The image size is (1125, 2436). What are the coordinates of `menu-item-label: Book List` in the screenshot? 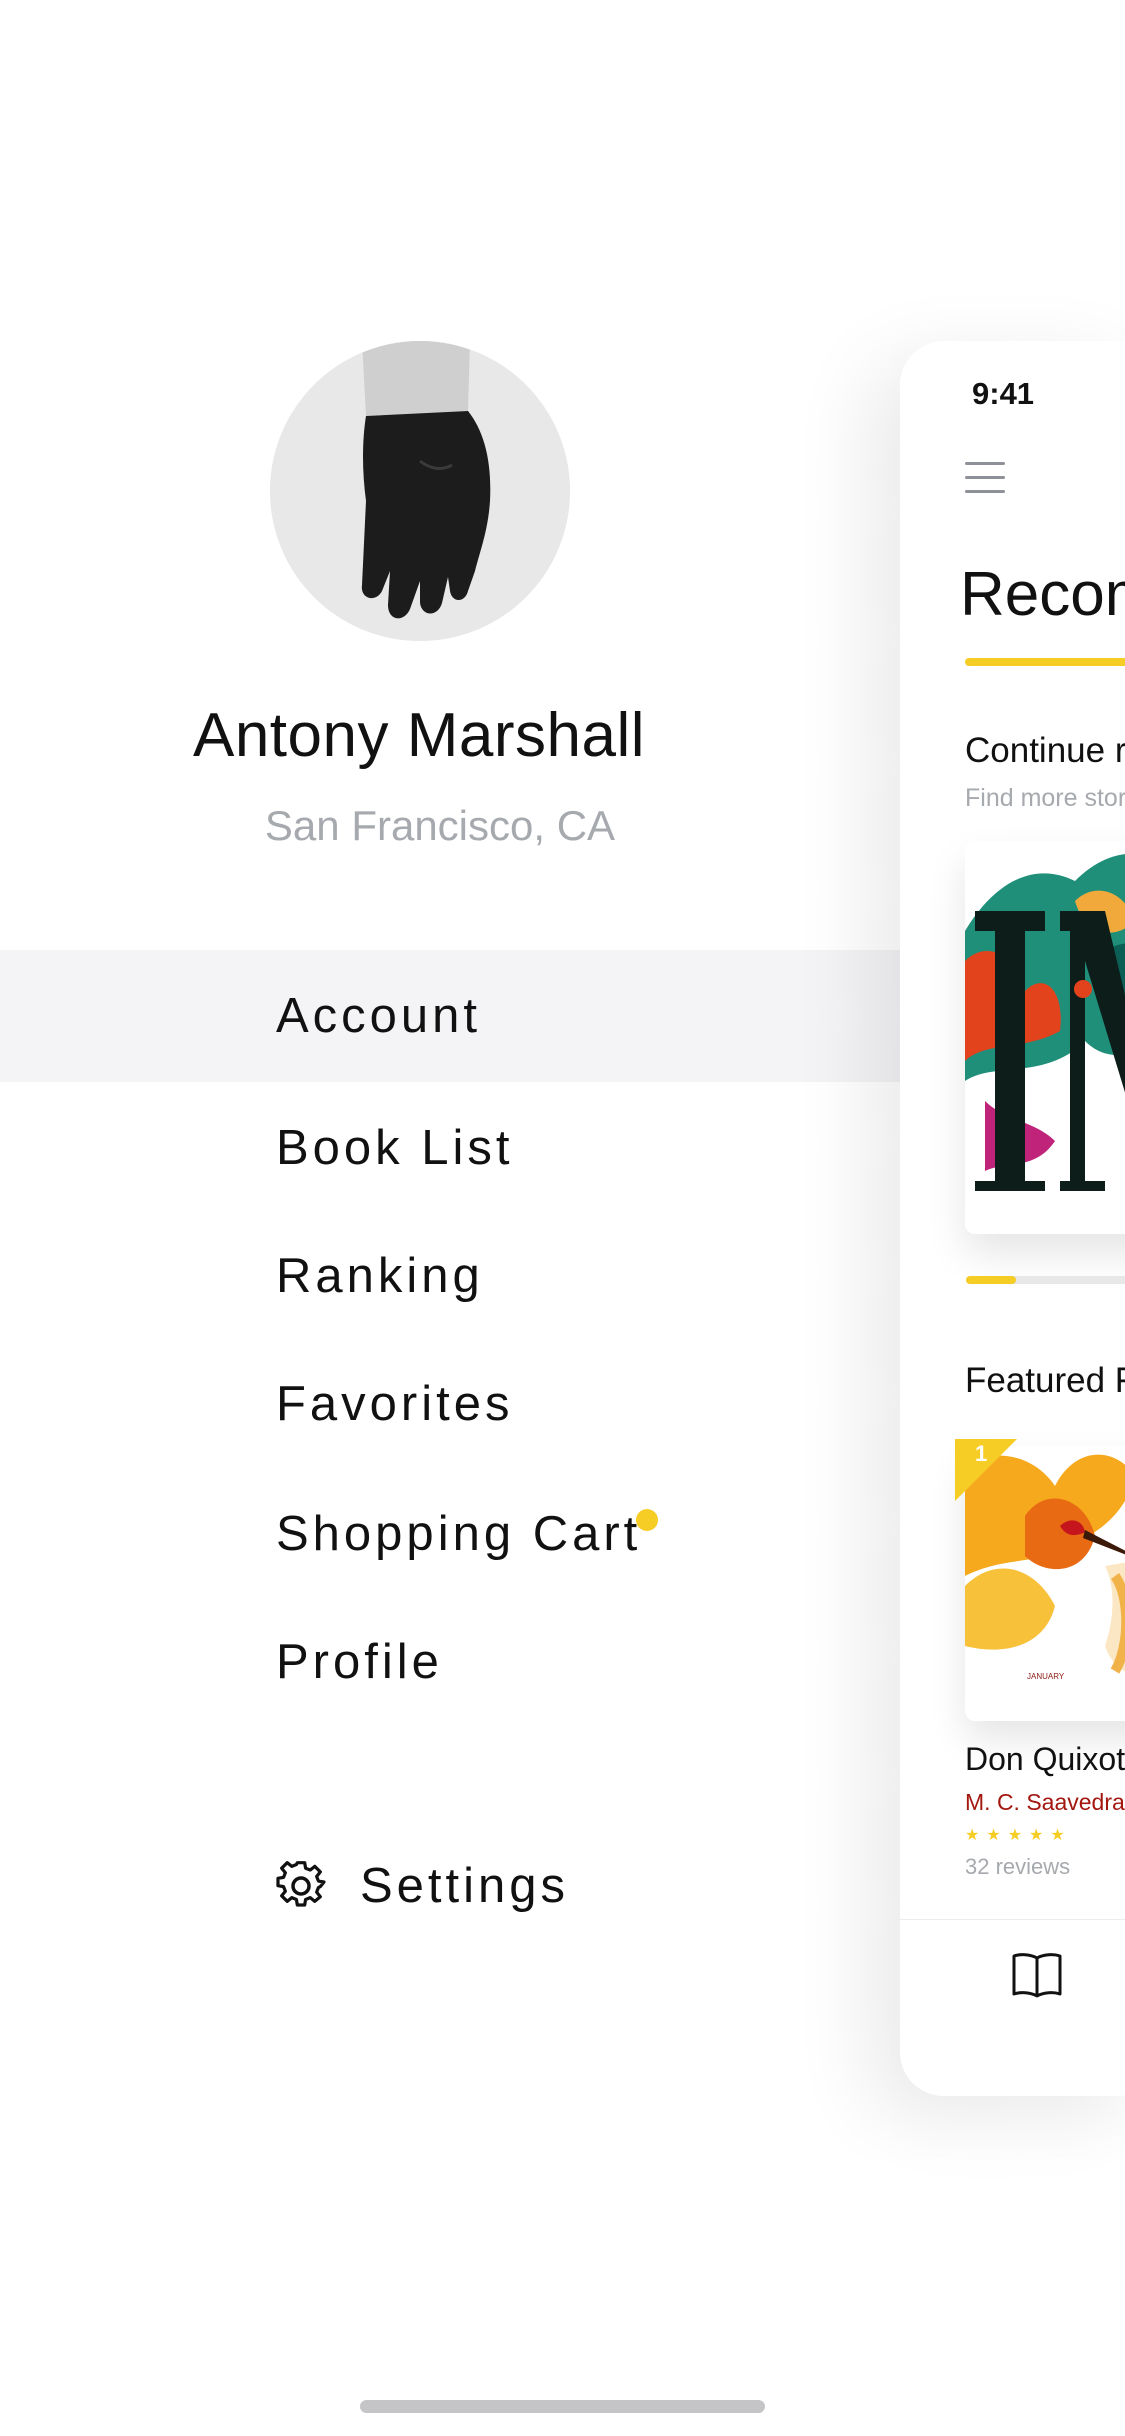 It's located at (395, 1148).